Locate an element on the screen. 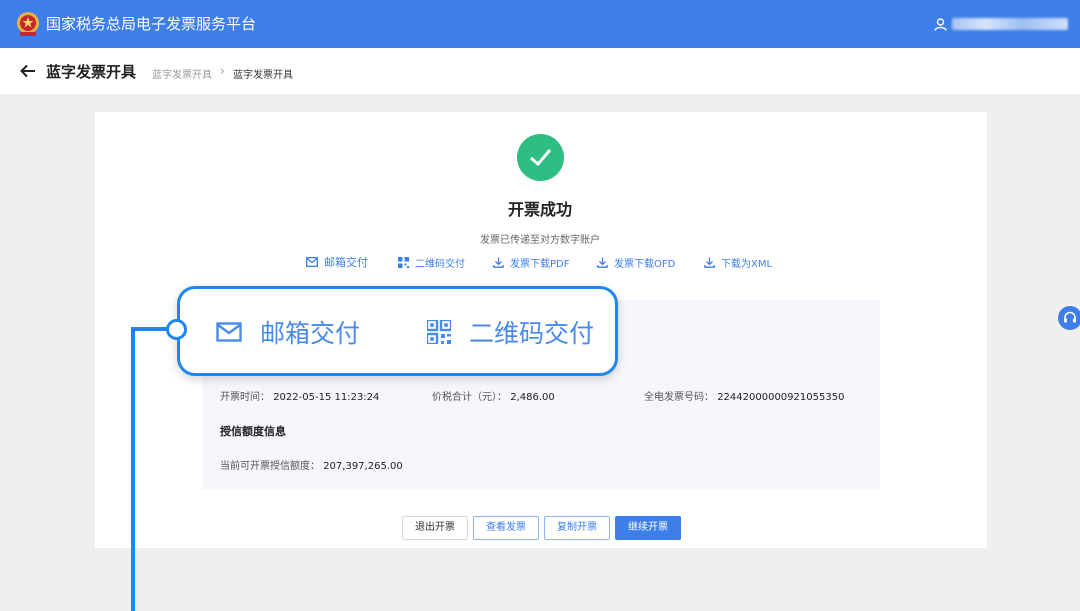 Image resolution: width=1080 pixels, height=611 pixels. available-credit-label: 当前可开票授信额度： is located at coordinates (270, 466).